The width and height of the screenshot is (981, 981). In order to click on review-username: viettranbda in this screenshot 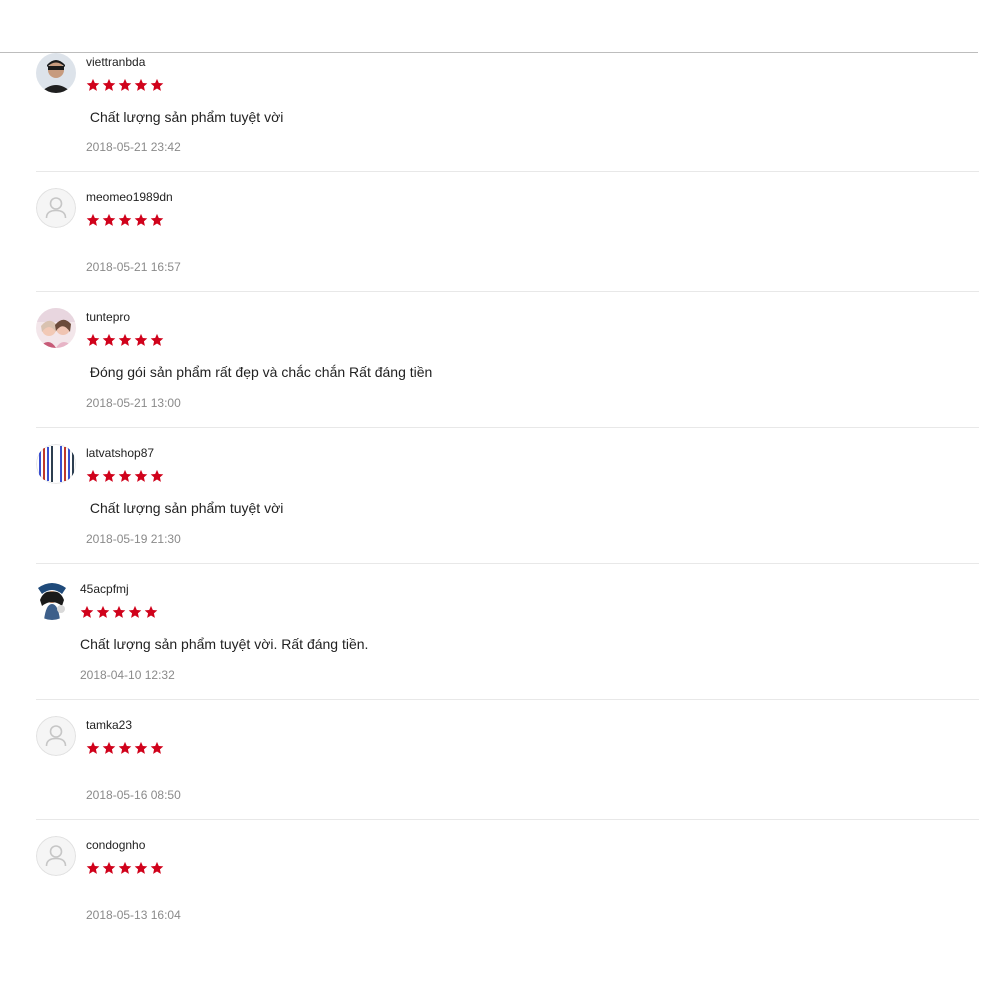, I will do `click(115, 62)`.